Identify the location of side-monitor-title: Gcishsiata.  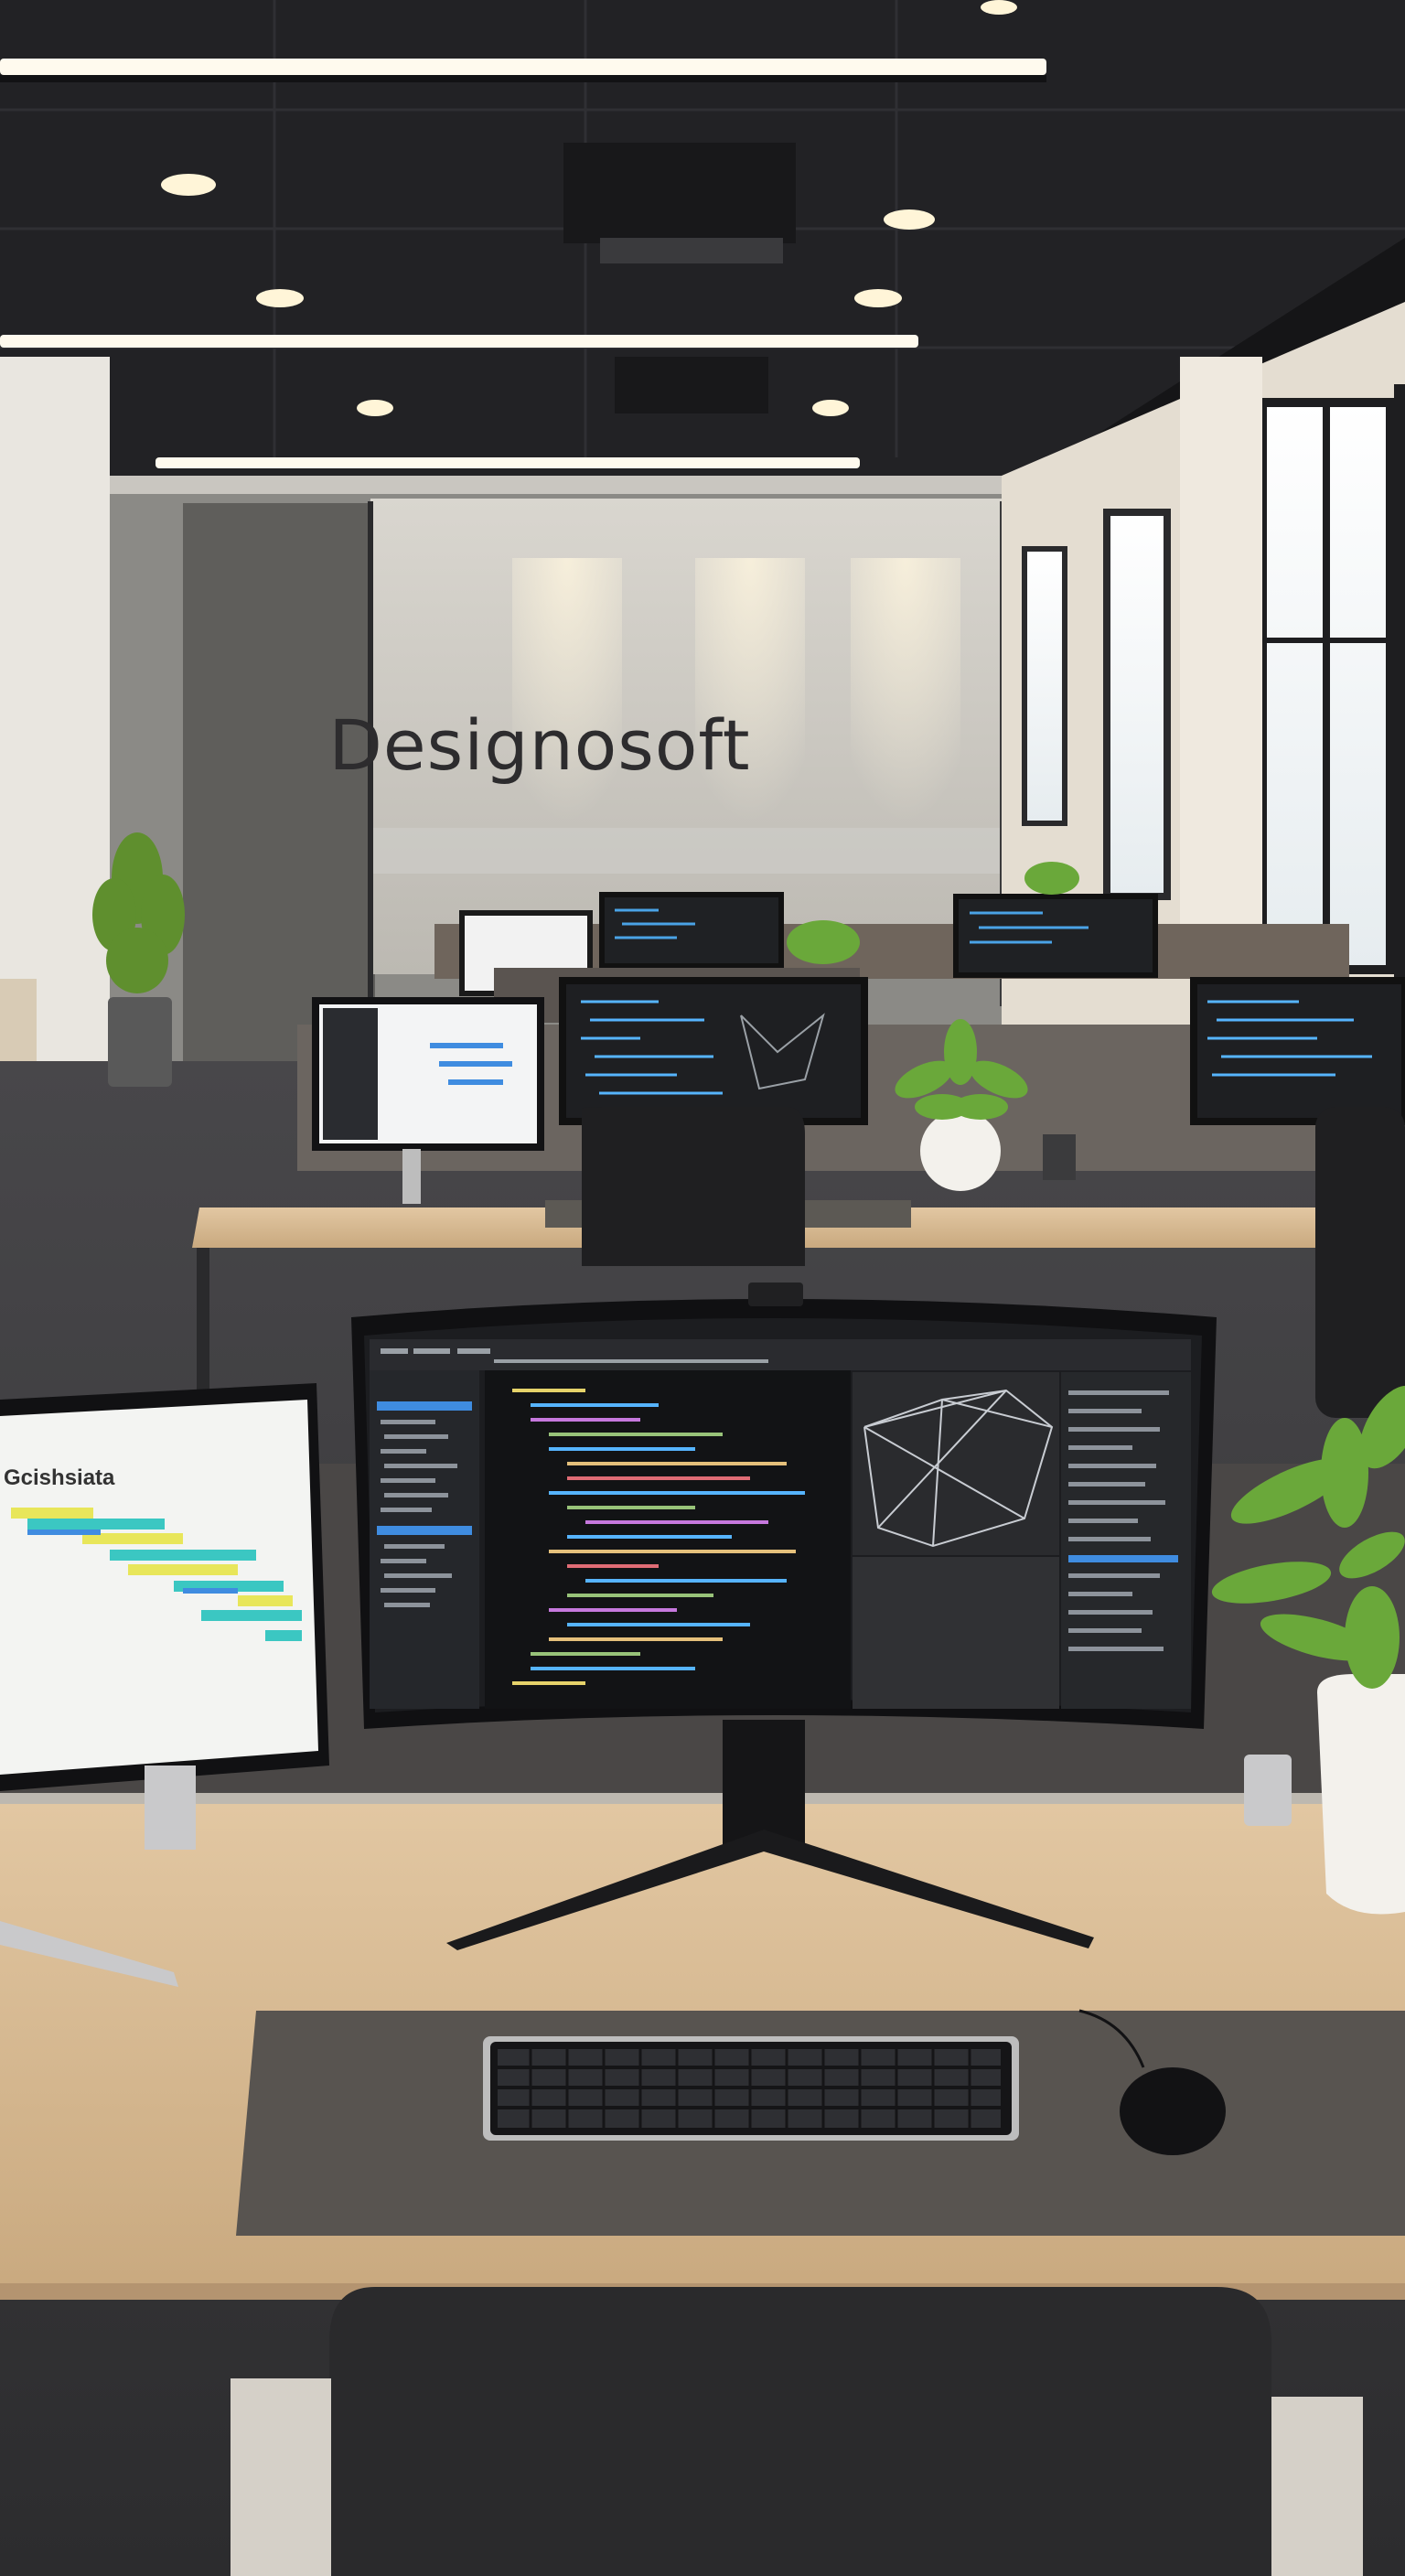
(59, 1478).